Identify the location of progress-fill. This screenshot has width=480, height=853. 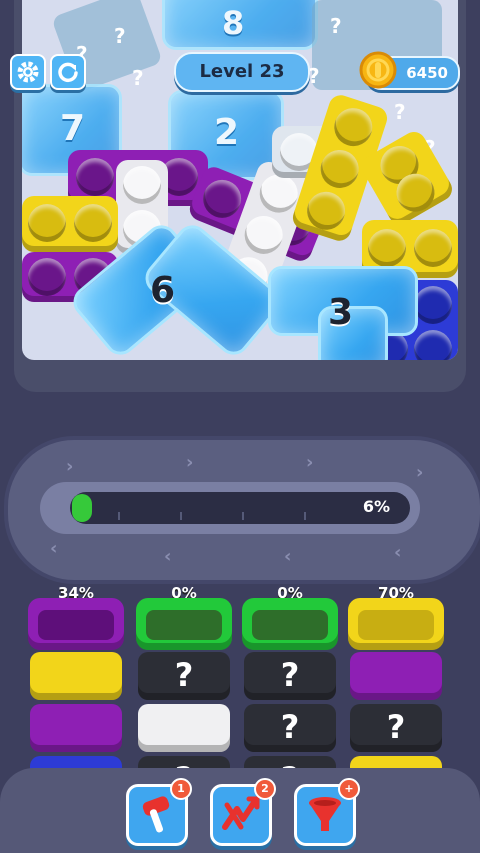
(82, 508).